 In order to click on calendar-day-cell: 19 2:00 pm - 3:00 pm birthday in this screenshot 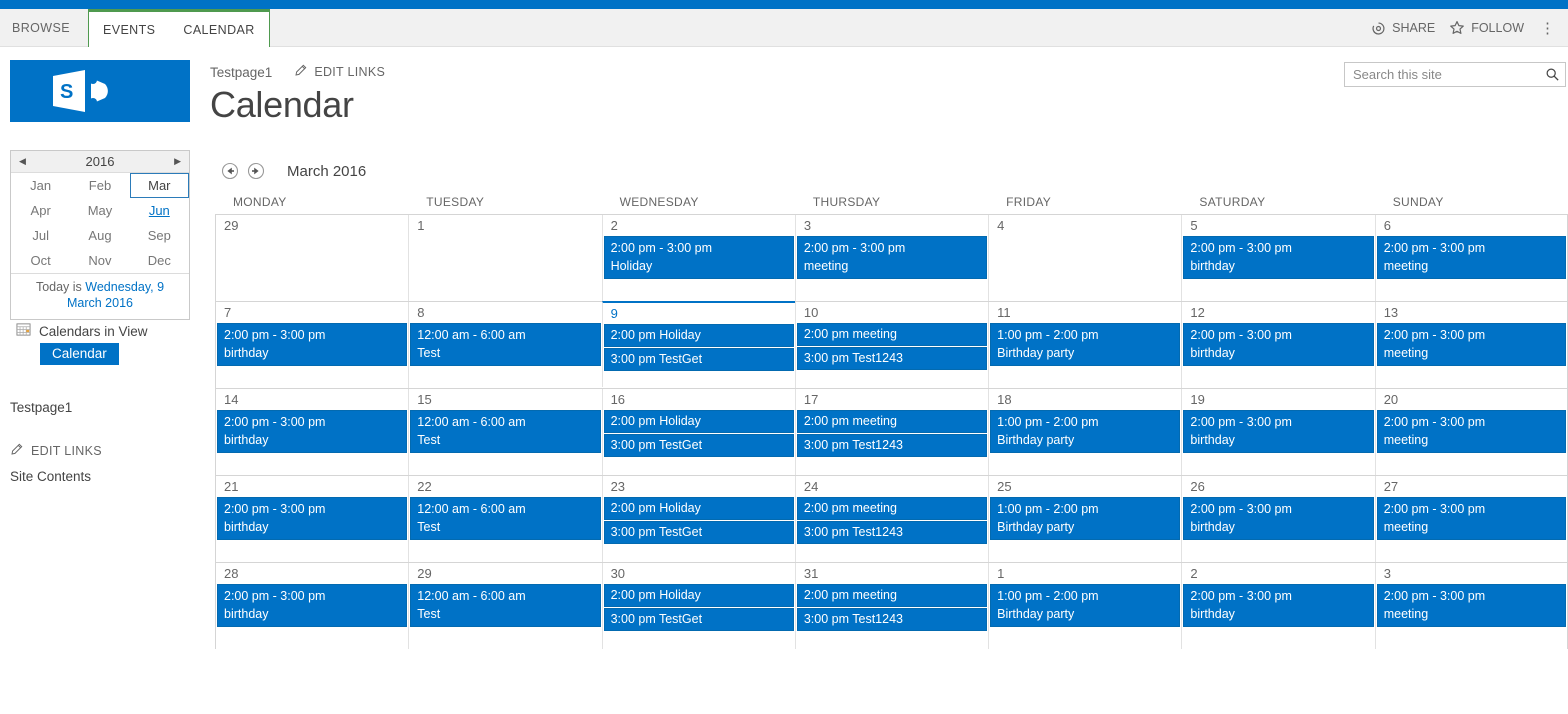, I will do `click(1278, 432)`.